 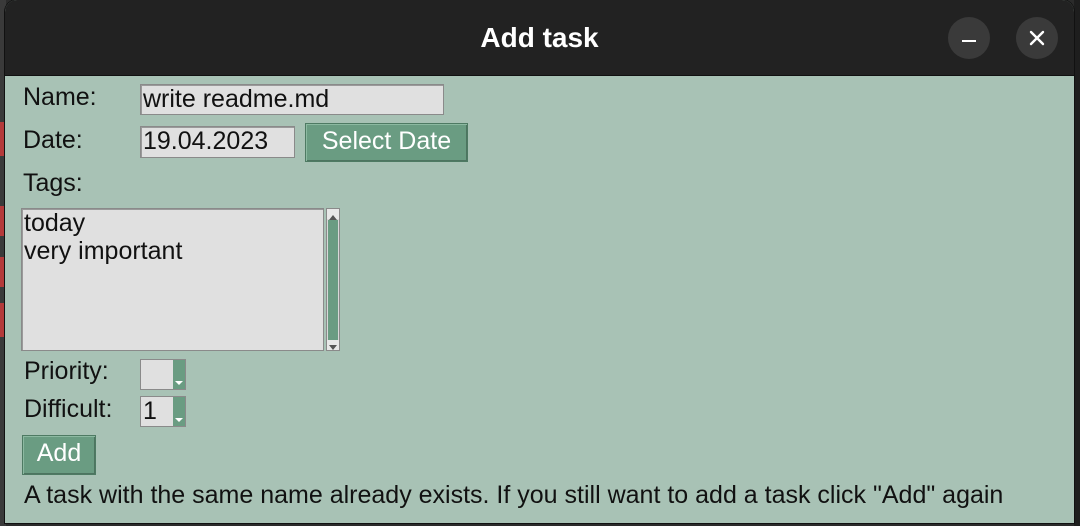 I want to click on tag-line: very important, so click(x=103, y=251).